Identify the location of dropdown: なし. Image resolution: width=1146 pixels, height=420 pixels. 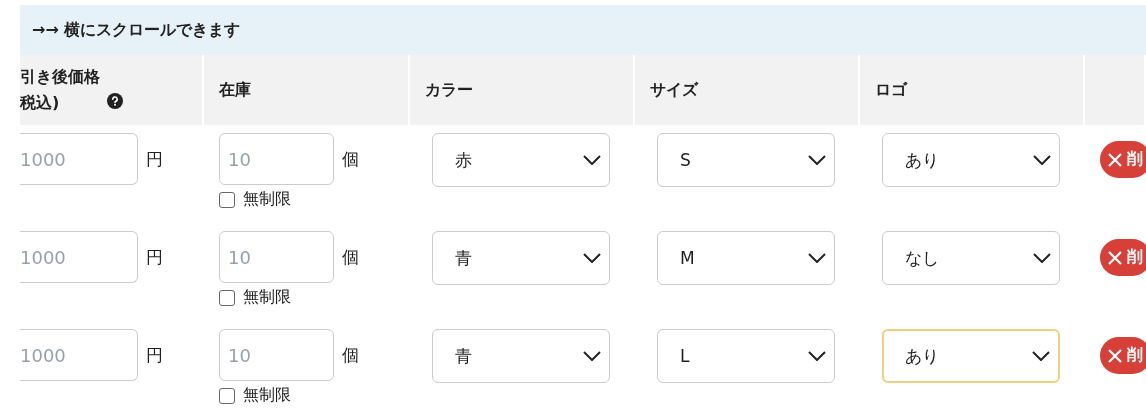
(971, 258).